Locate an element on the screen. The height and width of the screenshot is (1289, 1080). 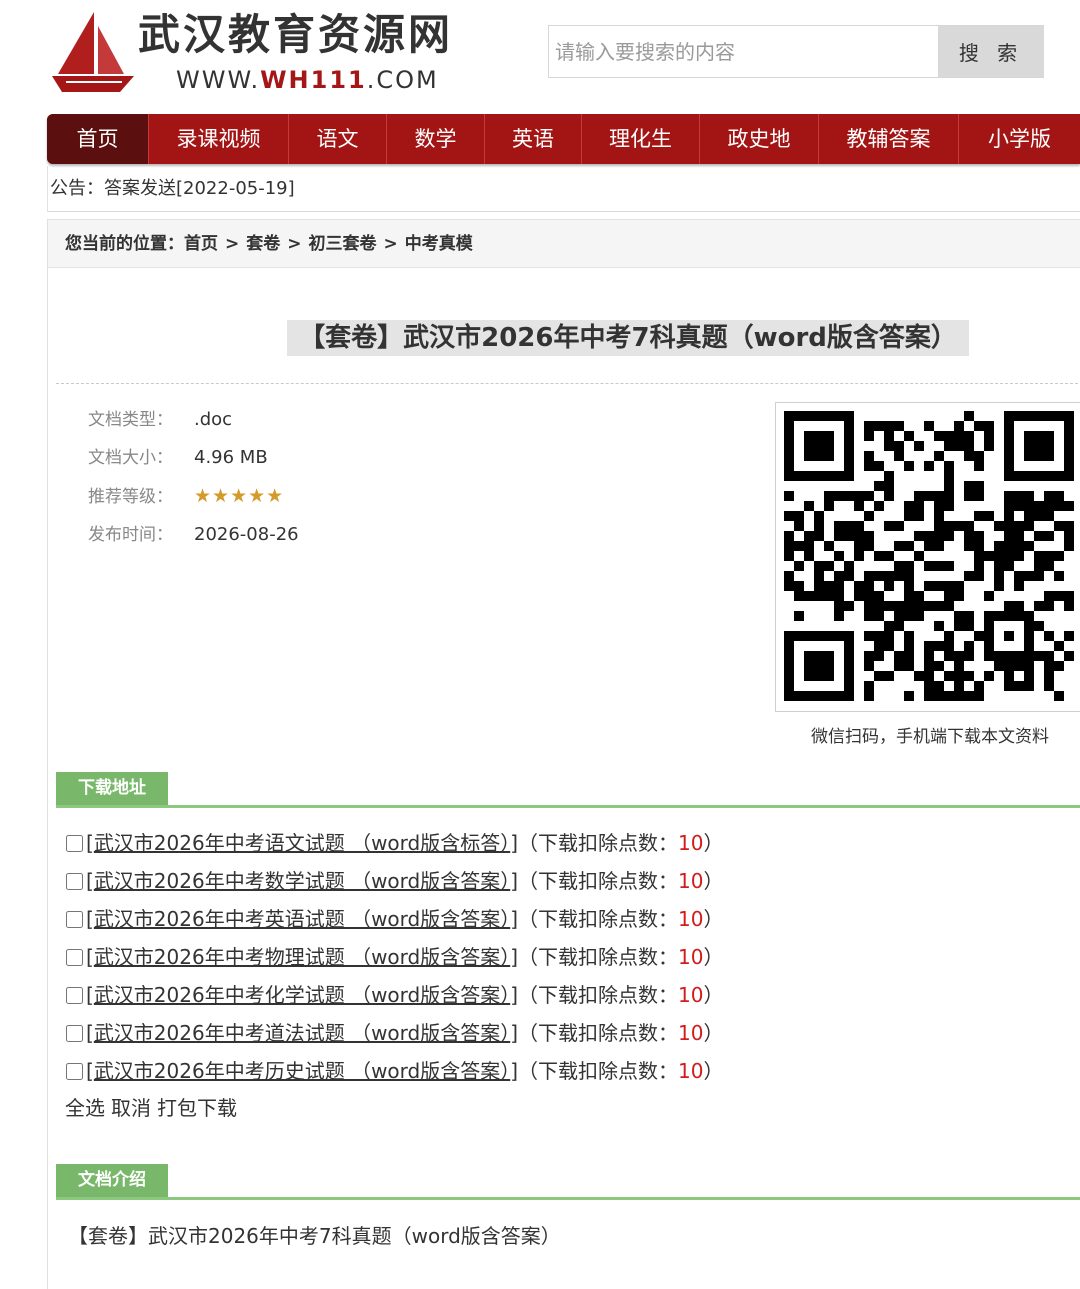
download-item: [武汉市2026年中考历史试题 （word版含答案）]（下载扣除点数：10） is located at coordinates (395, 1071).